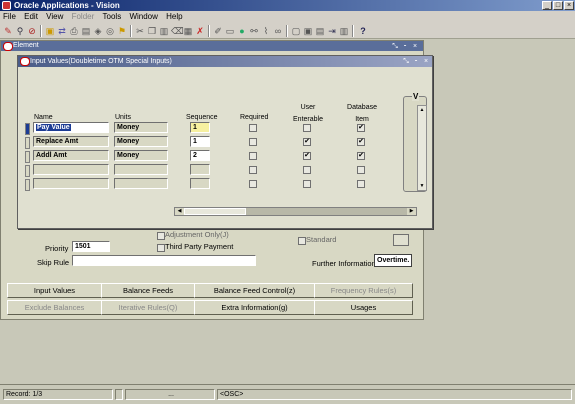 This screenshot has width=575, height=404. Describe the element at coordinates (71, 141) in the screenshot. I see `name-field: Replace Amt` at that location.